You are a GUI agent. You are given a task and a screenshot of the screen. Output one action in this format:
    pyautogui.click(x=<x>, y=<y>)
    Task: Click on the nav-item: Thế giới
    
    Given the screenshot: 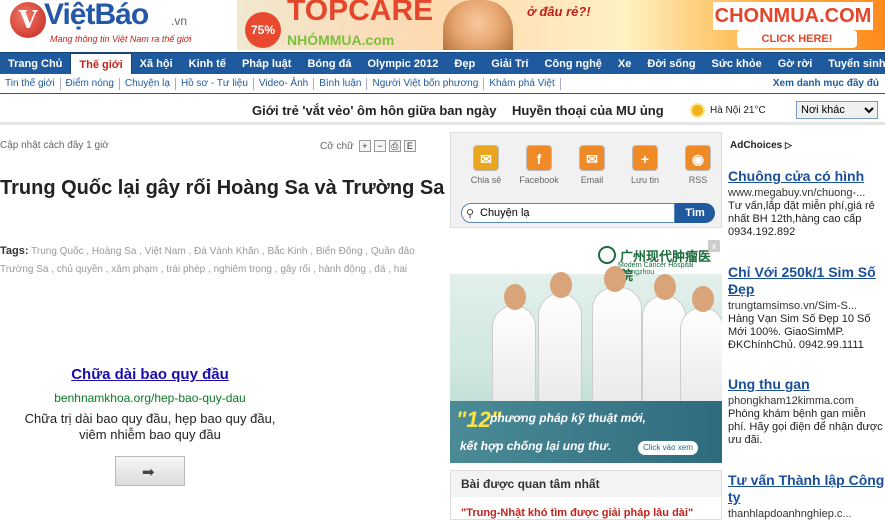 What is the action you would take?
    pyautogui.click(x=101, y=63)
    